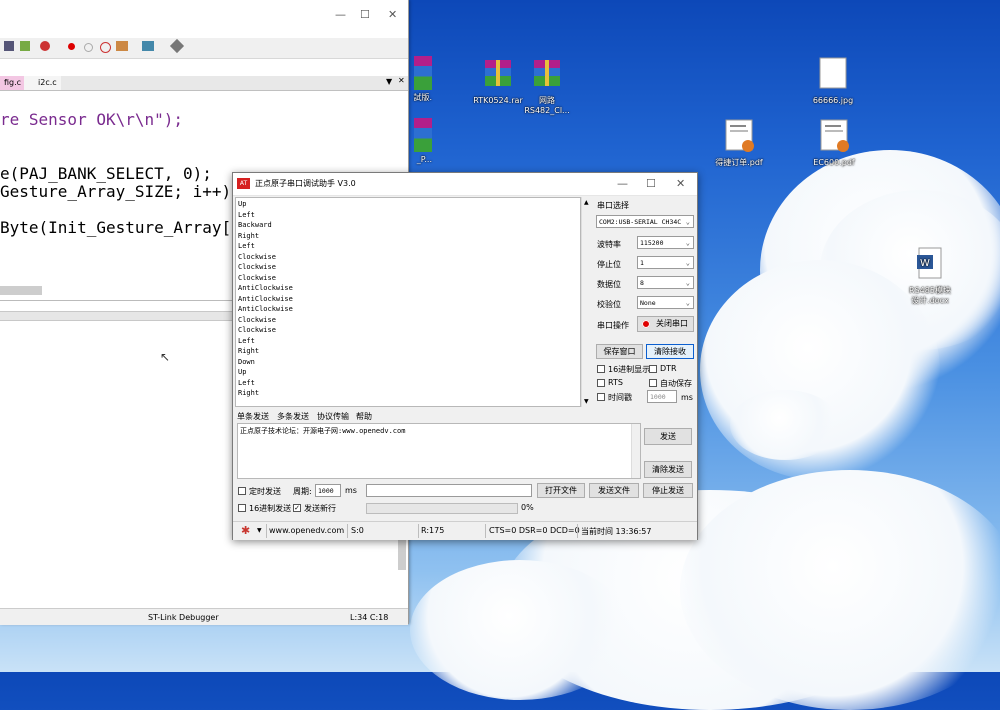  I want to click on stop-send-button: 停止发送, so click(668, 490).